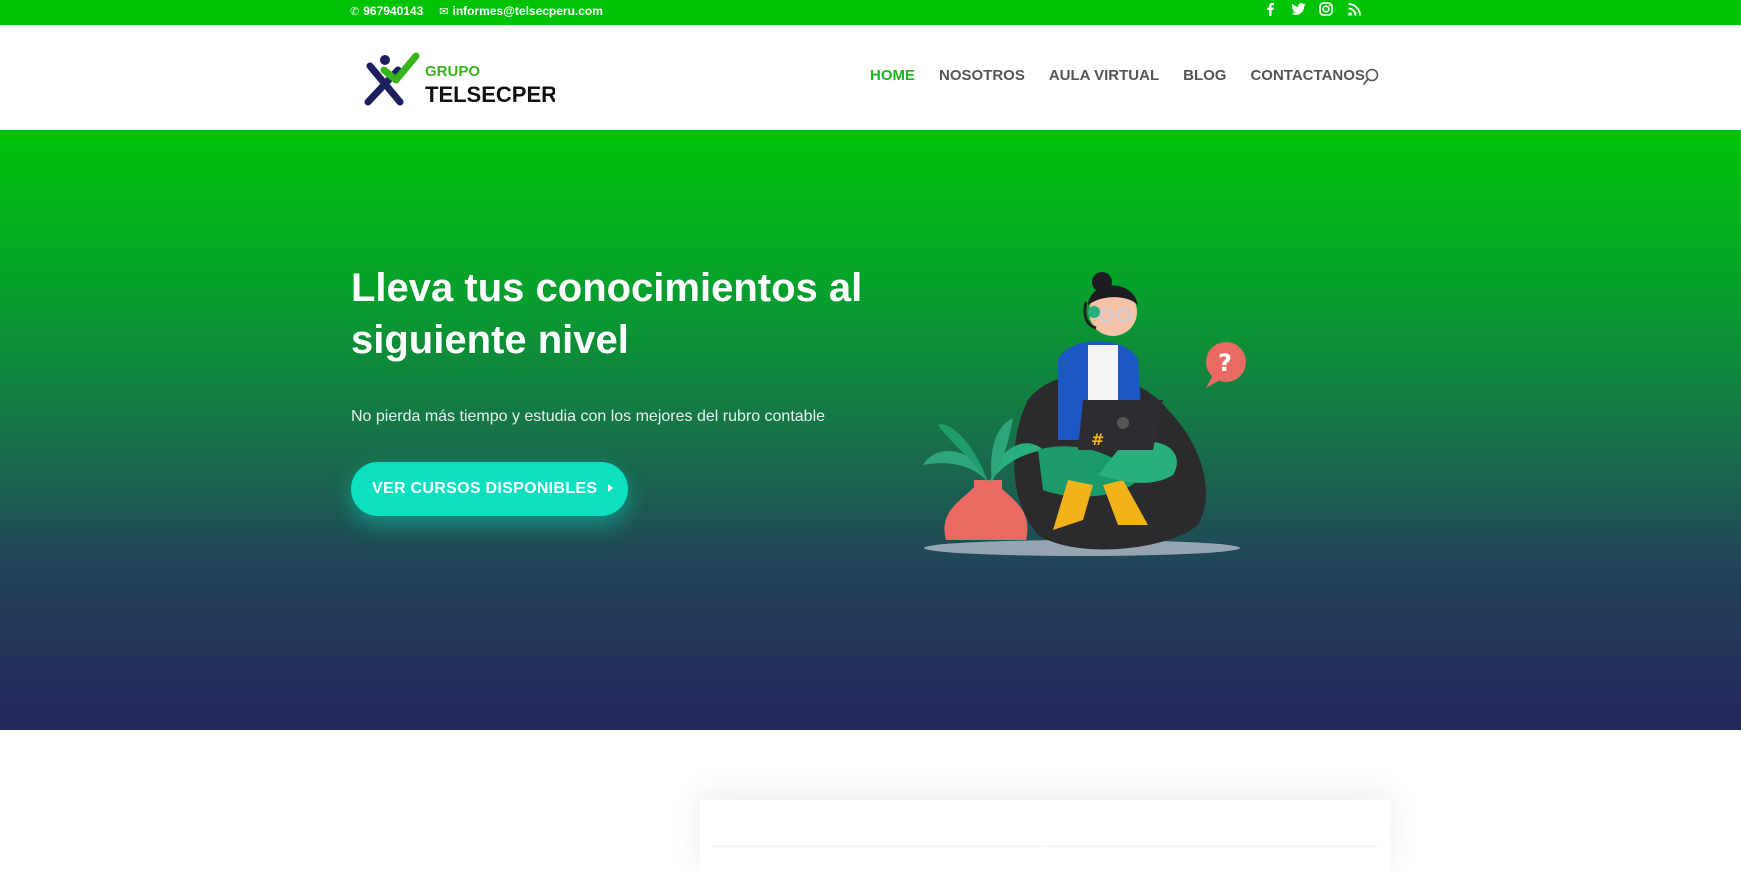 The height and width of the screenshot is (872, 1741). I want to click on contact-info: ✆ 967940143 ✉ informes@telsecperu.com, so click(476, 11).